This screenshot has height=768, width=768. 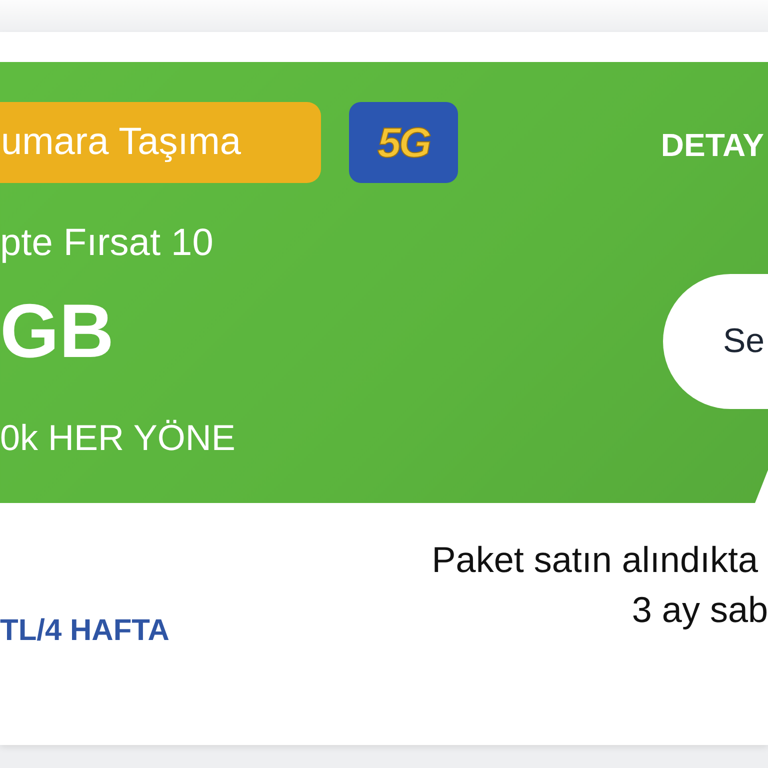 I want to click on note-text: 3 ay sab, so click(x=700, y=610).